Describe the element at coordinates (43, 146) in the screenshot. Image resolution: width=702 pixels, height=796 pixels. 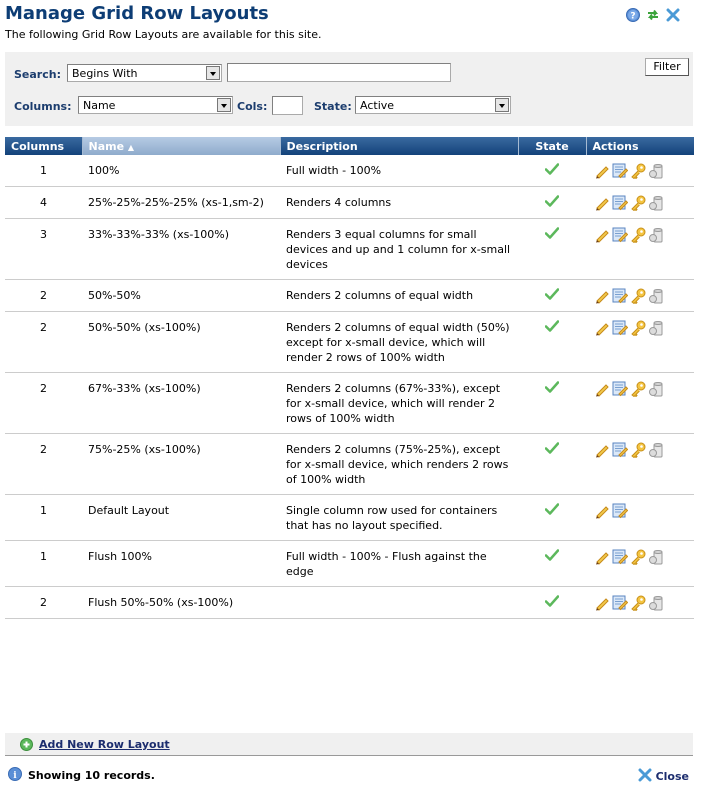
I see `column-header-columns: Columns` at that location.